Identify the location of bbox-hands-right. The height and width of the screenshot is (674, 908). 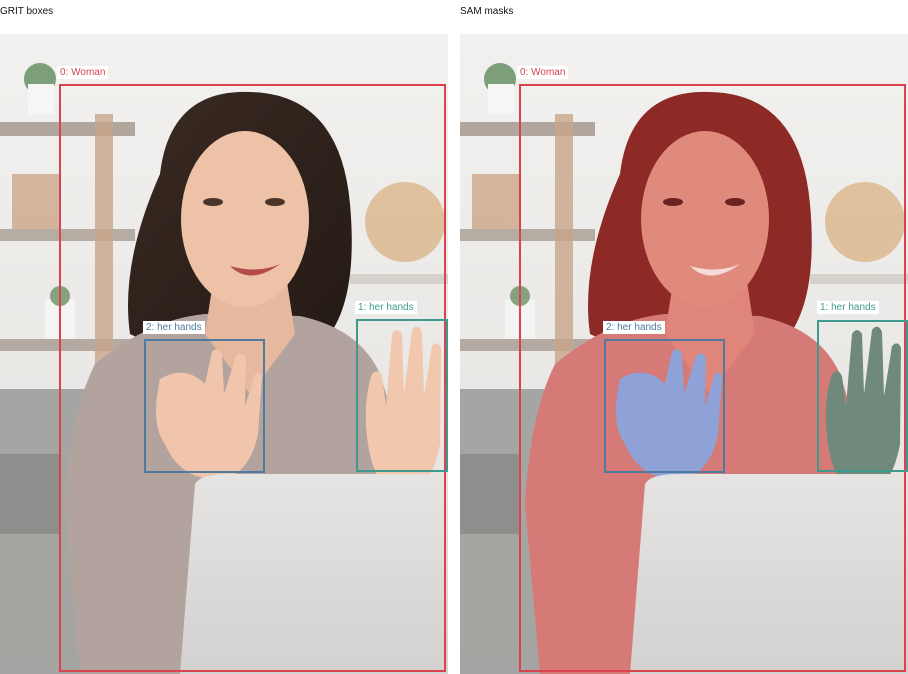
(402, 395).